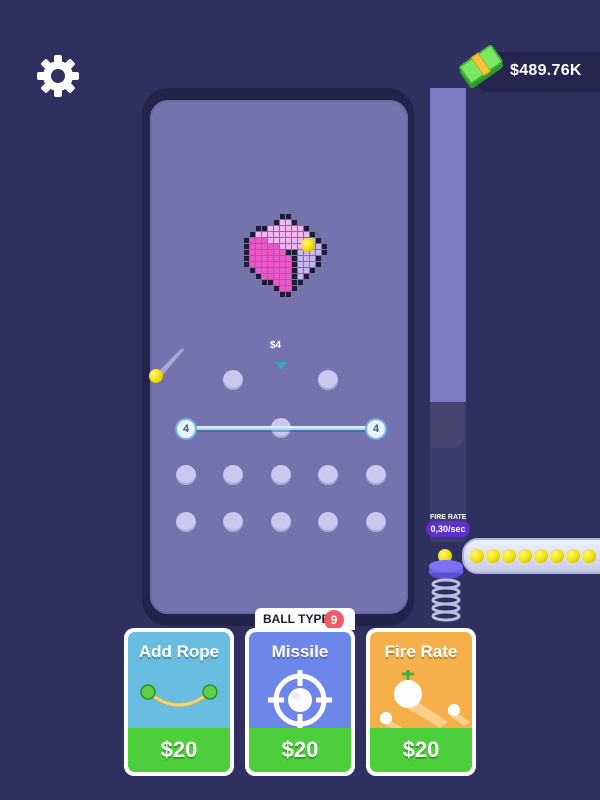  What do you see at coordinates (447, 425) in the screenshot?
I see `chute-opening` at bounding box center [447, 425].